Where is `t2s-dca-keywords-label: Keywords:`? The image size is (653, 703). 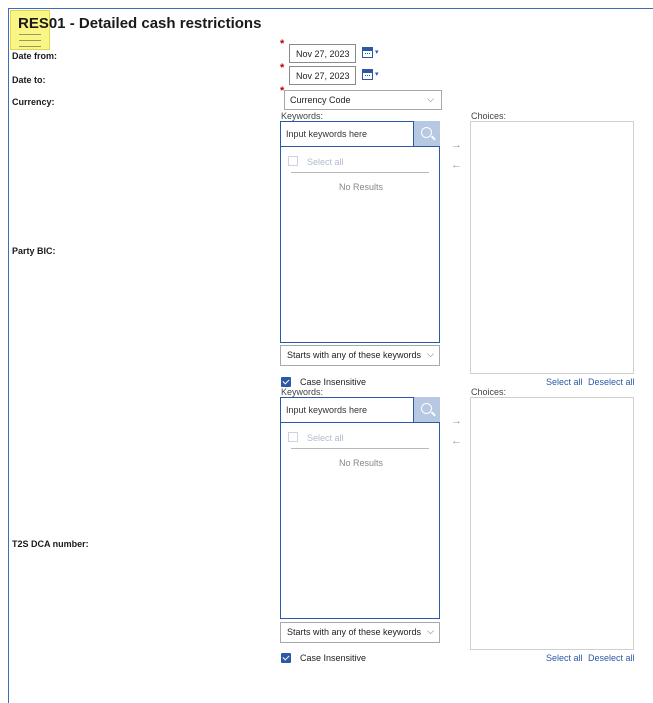 t2s-dca-keywords-label: Keywords: is located at coordinates (302, 392).